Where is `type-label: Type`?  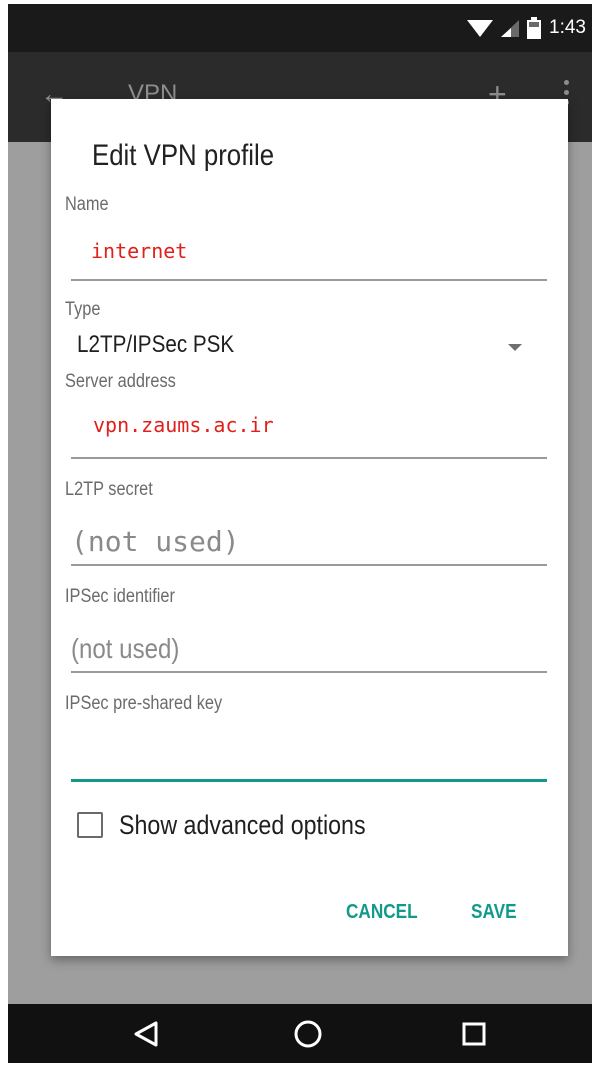
type-label: Type is located at coordinates (83, 309).